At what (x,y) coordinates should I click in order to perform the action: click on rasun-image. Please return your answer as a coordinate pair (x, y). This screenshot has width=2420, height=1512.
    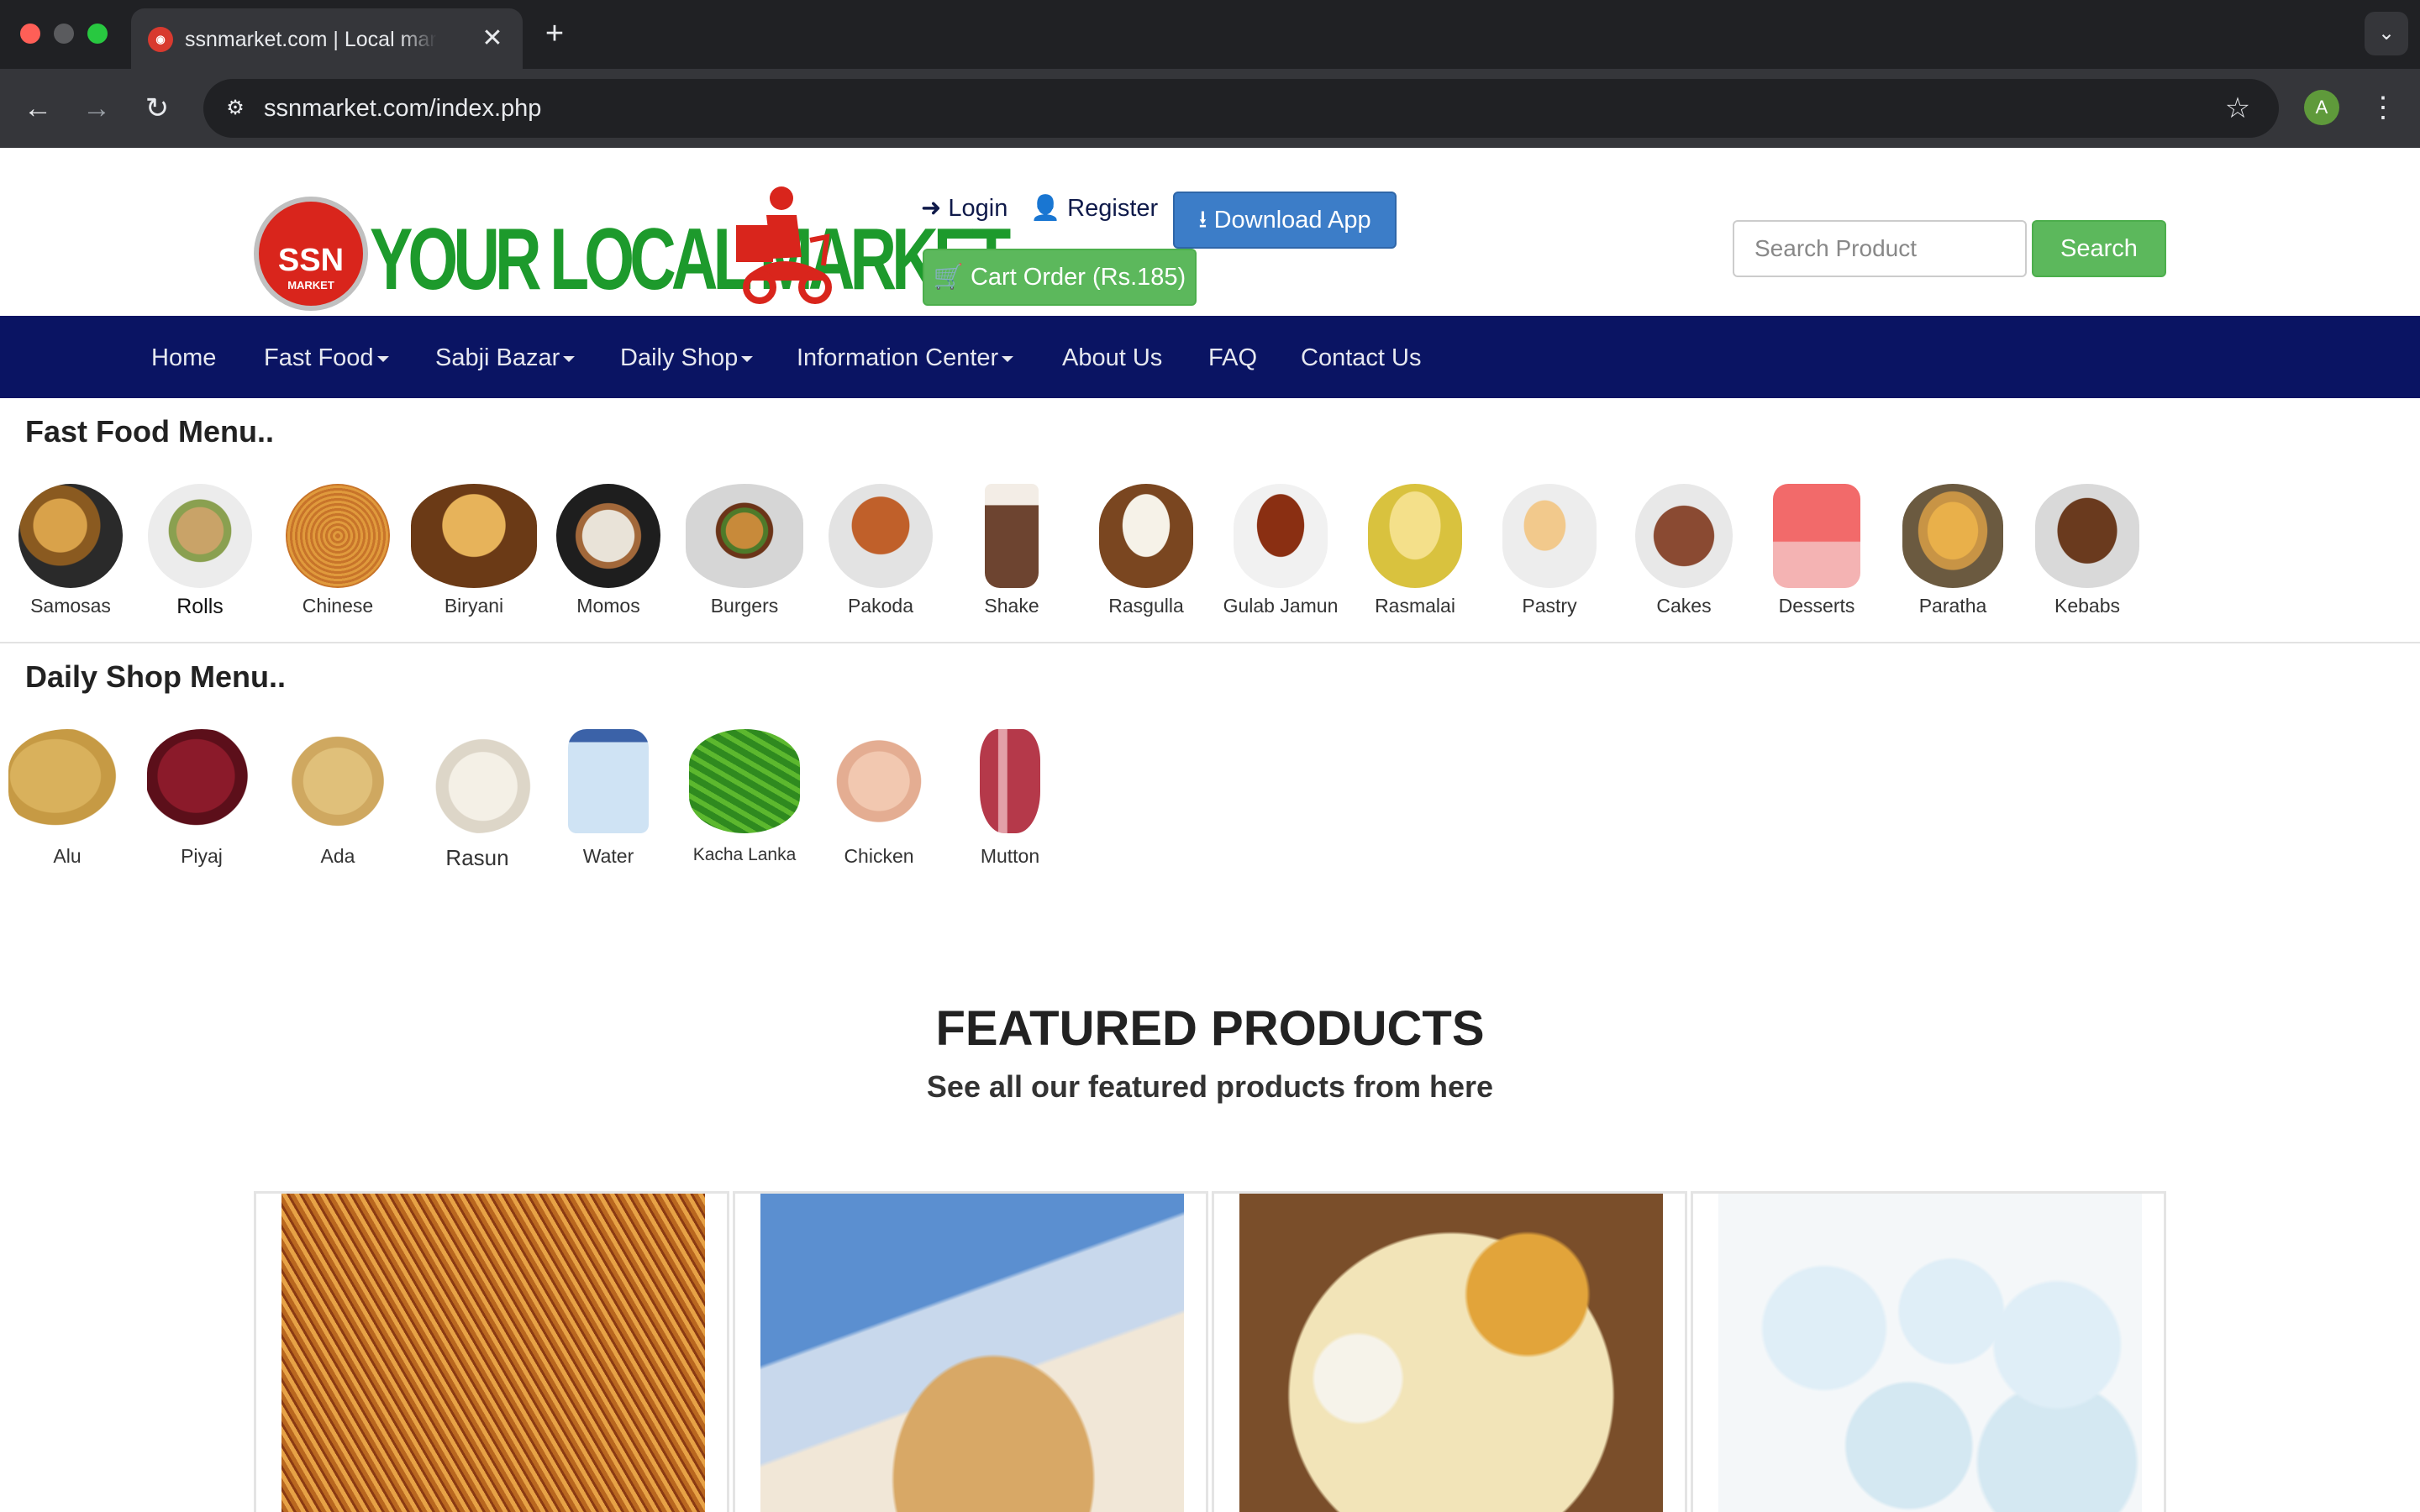
    Looking at the image, I should click on (477, 781).